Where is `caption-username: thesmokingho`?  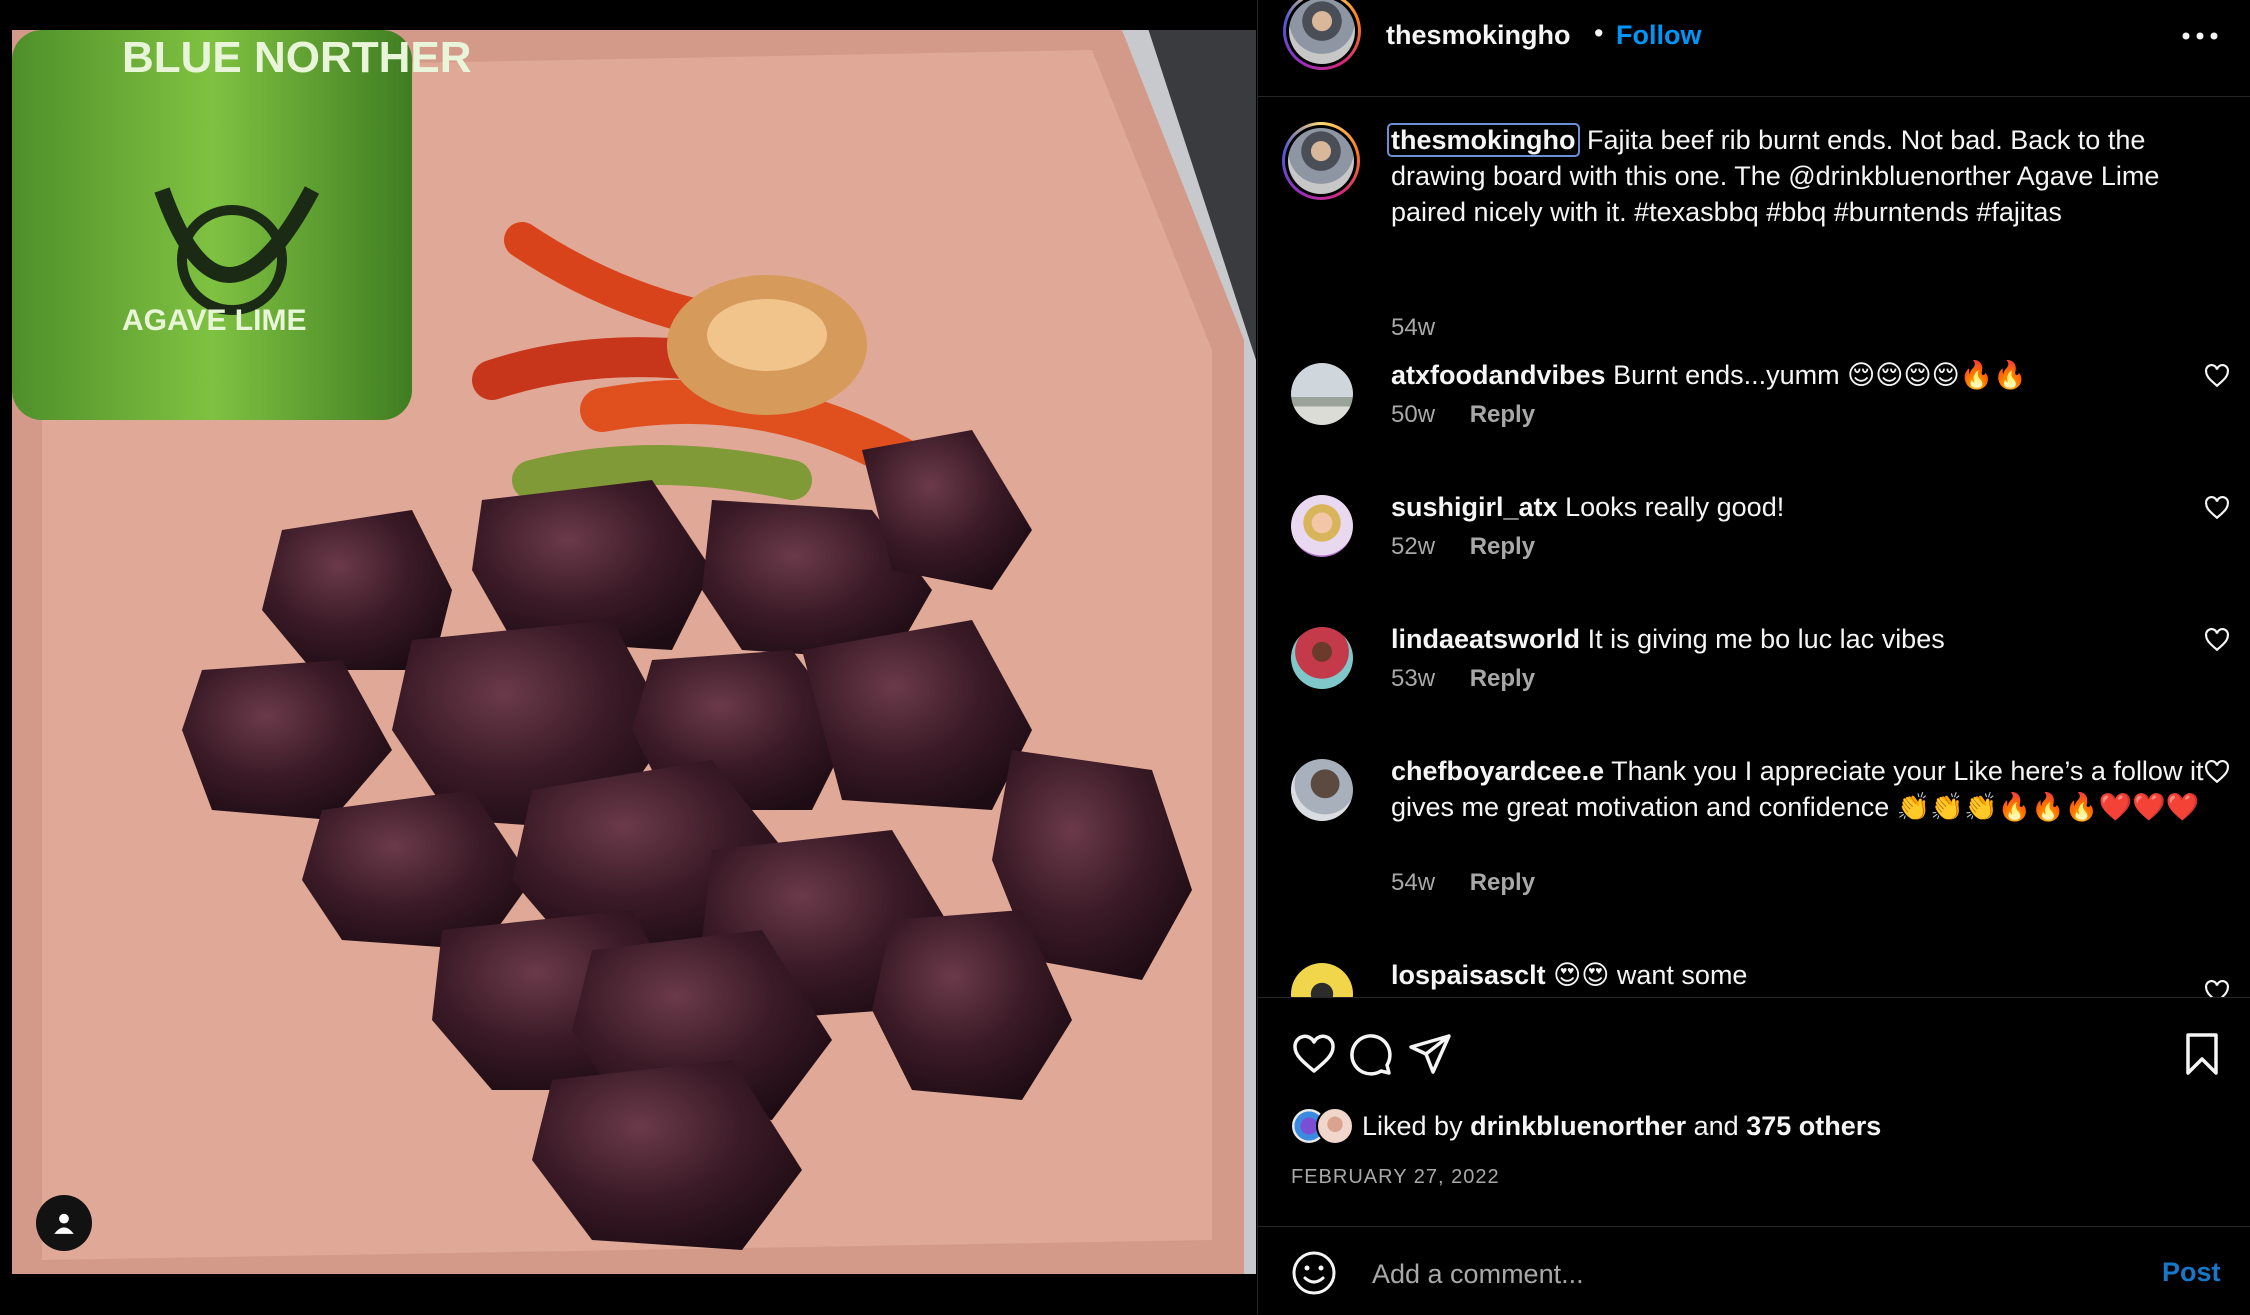 caption-username: thesmokingho is located at coordinates (1483, 140).